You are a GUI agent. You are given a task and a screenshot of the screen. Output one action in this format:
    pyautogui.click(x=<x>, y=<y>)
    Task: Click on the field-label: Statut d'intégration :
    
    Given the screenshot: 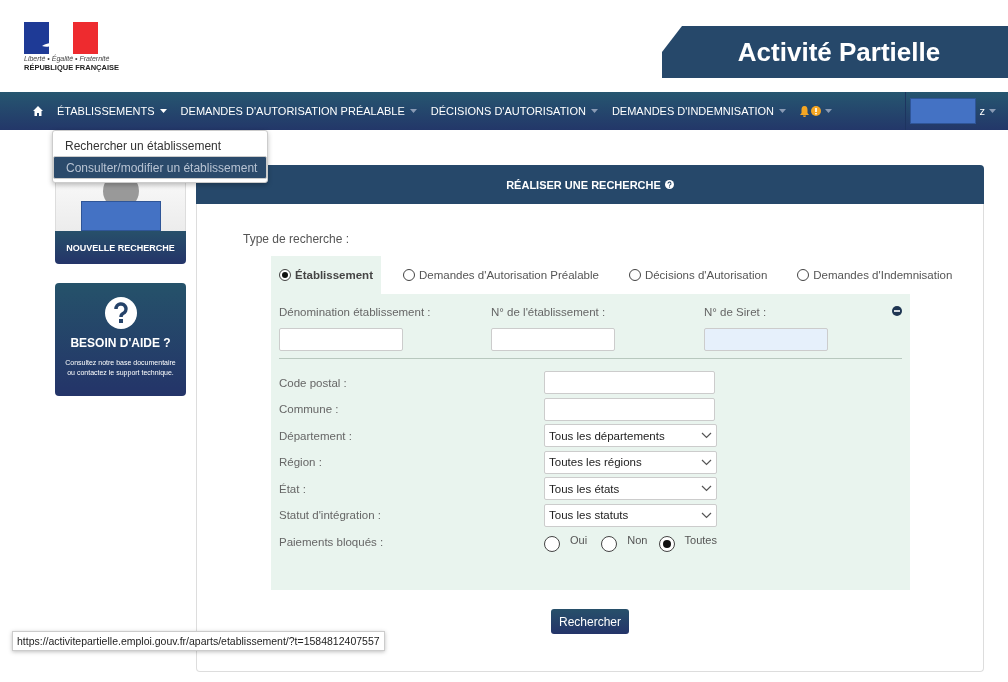 What is the action you would take?
    pyautogui.click(x=330, y=515)
    